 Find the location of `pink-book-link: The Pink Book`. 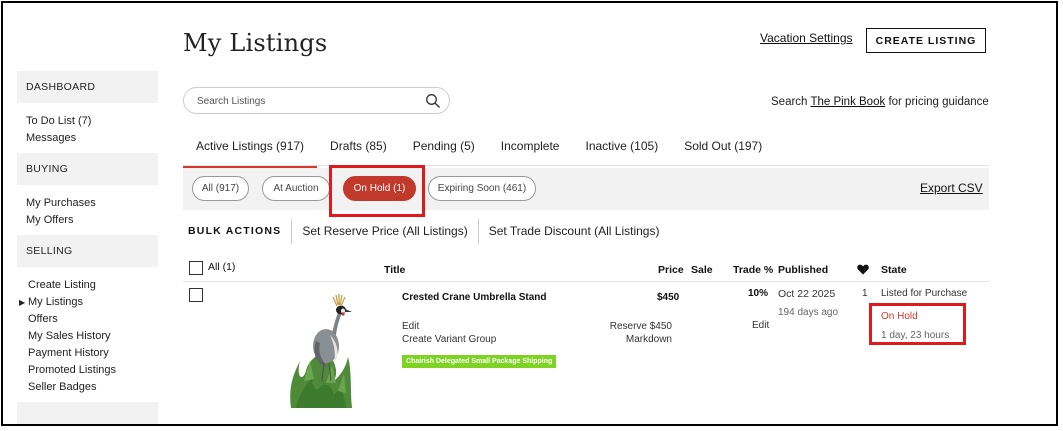

pink-book-link: The Pink Book is located at coordinates (847, 102).